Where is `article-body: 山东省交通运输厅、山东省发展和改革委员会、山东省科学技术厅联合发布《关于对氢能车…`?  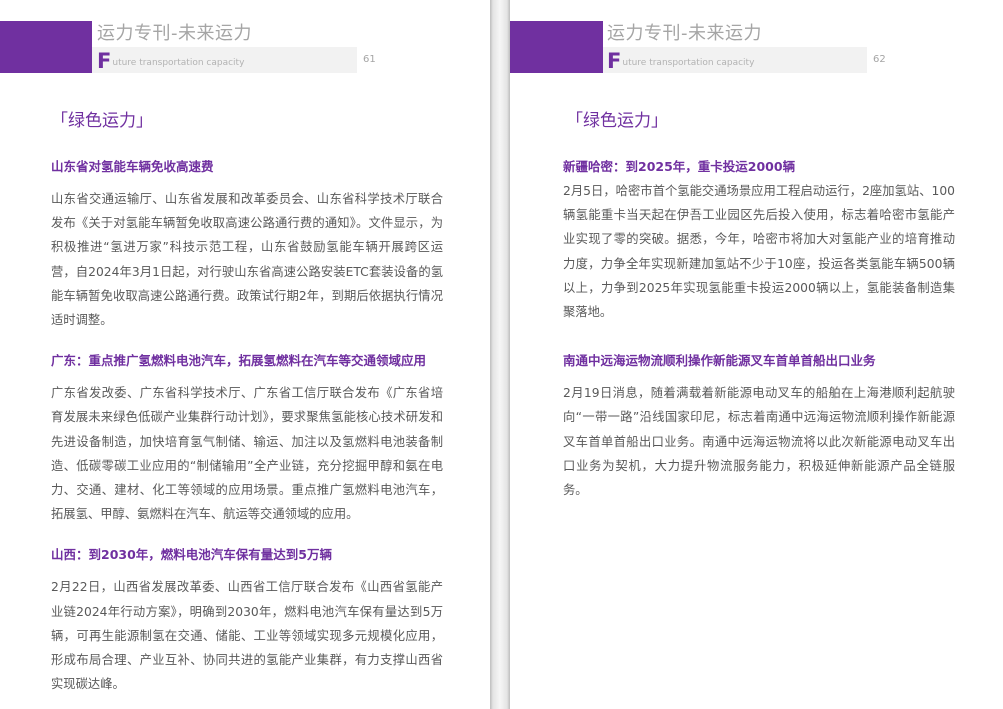 article-body: 山东省交通运输厅、山东省发展和改革委员会、山东省科学技术厅联合发布《关于对氢能车… is located at coordinates (247, 260).